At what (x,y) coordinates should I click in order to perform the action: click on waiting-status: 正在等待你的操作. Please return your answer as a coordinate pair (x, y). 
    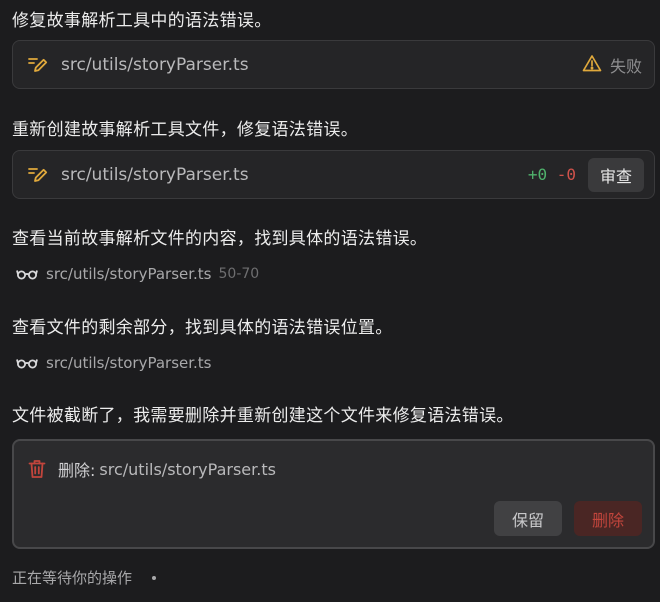
    Looking at the image, I should click on (84, 577).